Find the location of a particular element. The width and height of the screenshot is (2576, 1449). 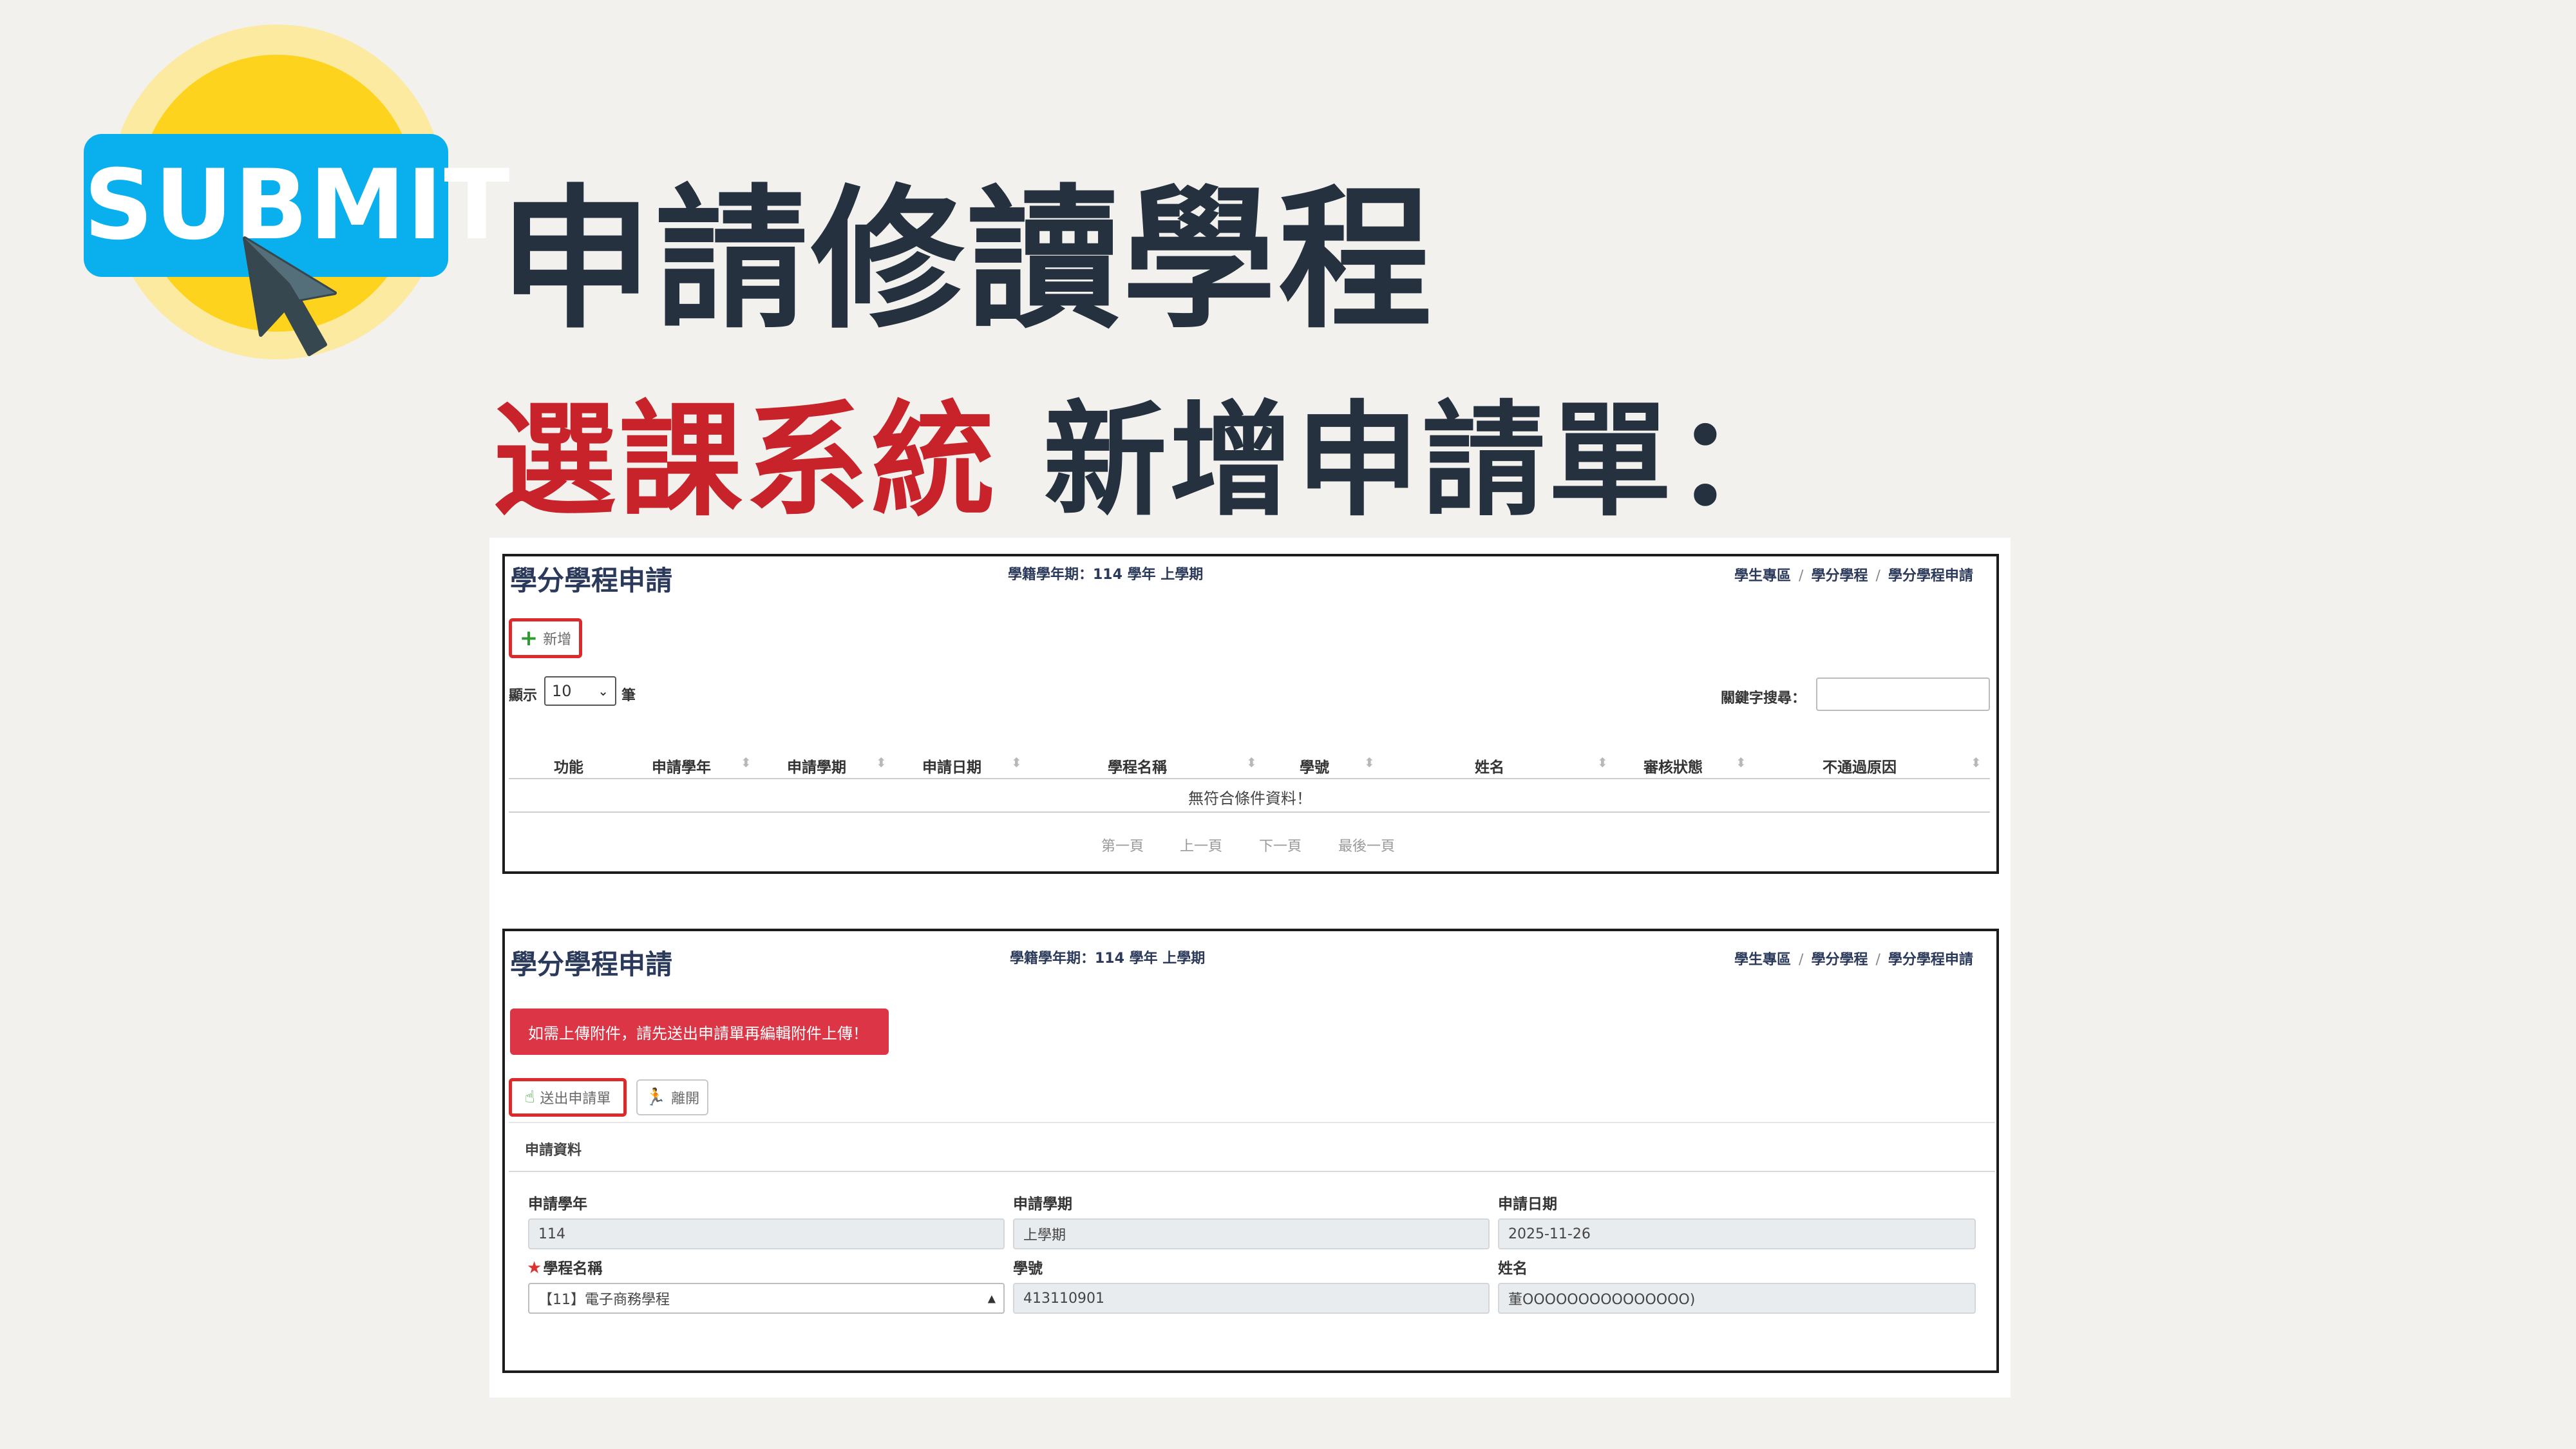

apply-date-label: 申請日期 is located at coordinates (1527, 1204).